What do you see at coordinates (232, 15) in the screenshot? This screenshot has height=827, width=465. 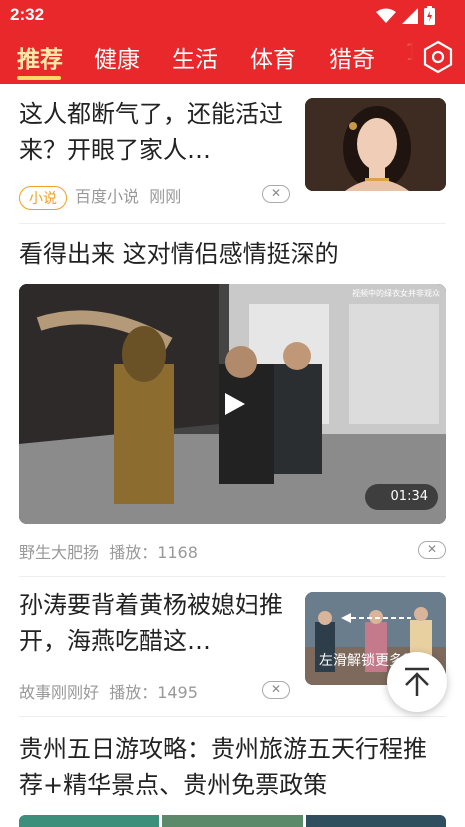 I see `status-bar: 2:32` at bounding box center [232, 15].